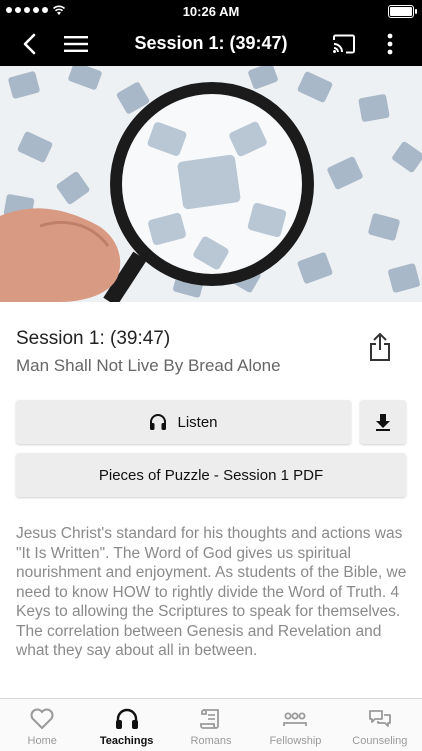  I want to click on cast-button, so click(344, 44).